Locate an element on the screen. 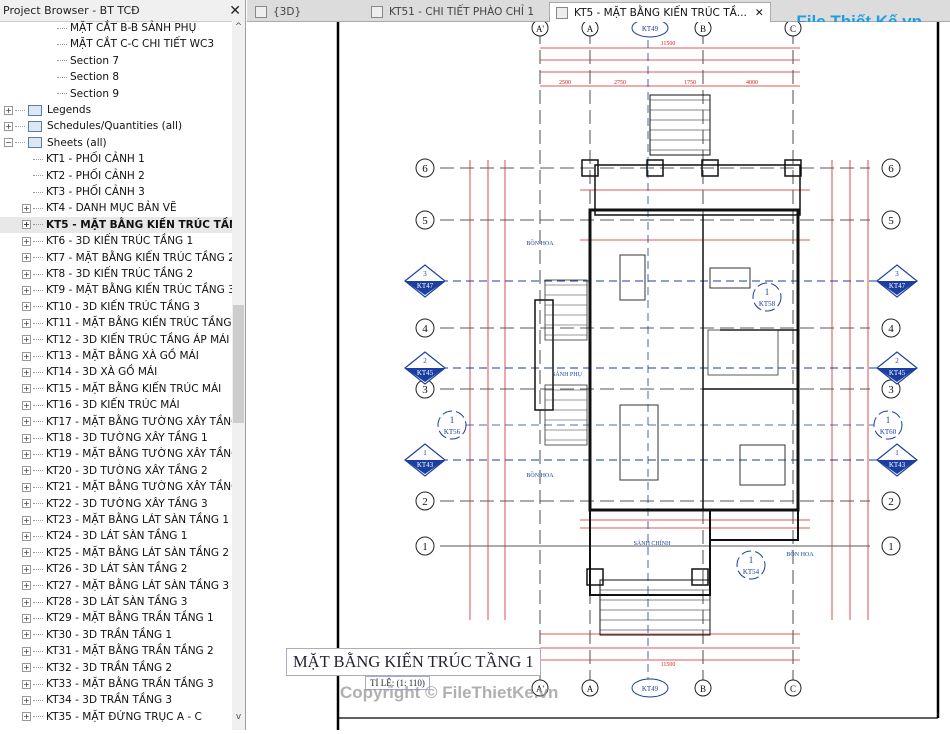 Image resolution: width=950 pixels, height=734 pixels. tree-item: + KT16 - 3D KIẾN TRÚC MÁI is located at coordinates (116, 405).